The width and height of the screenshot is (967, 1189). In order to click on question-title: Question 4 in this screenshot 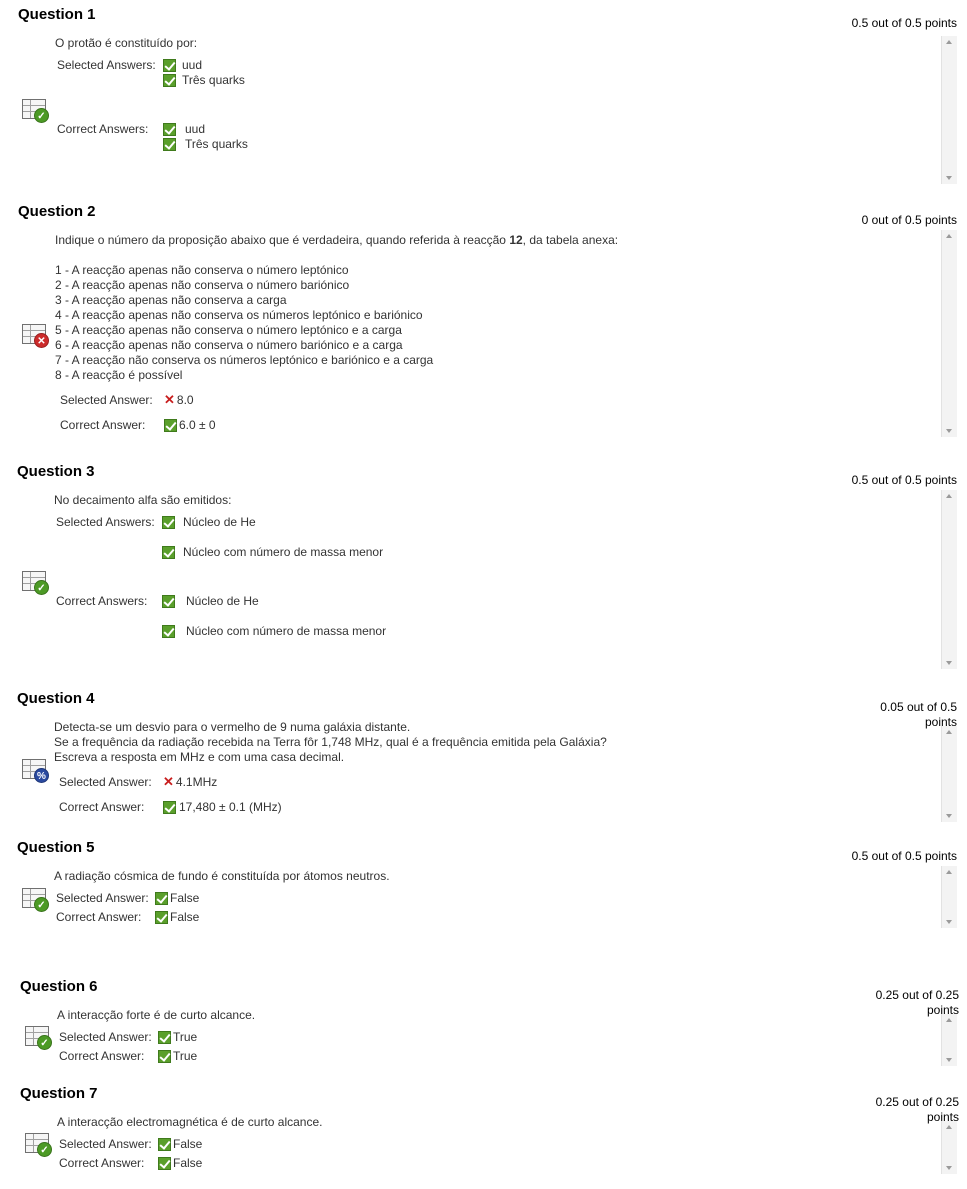, I will do `click(56, 698)`.